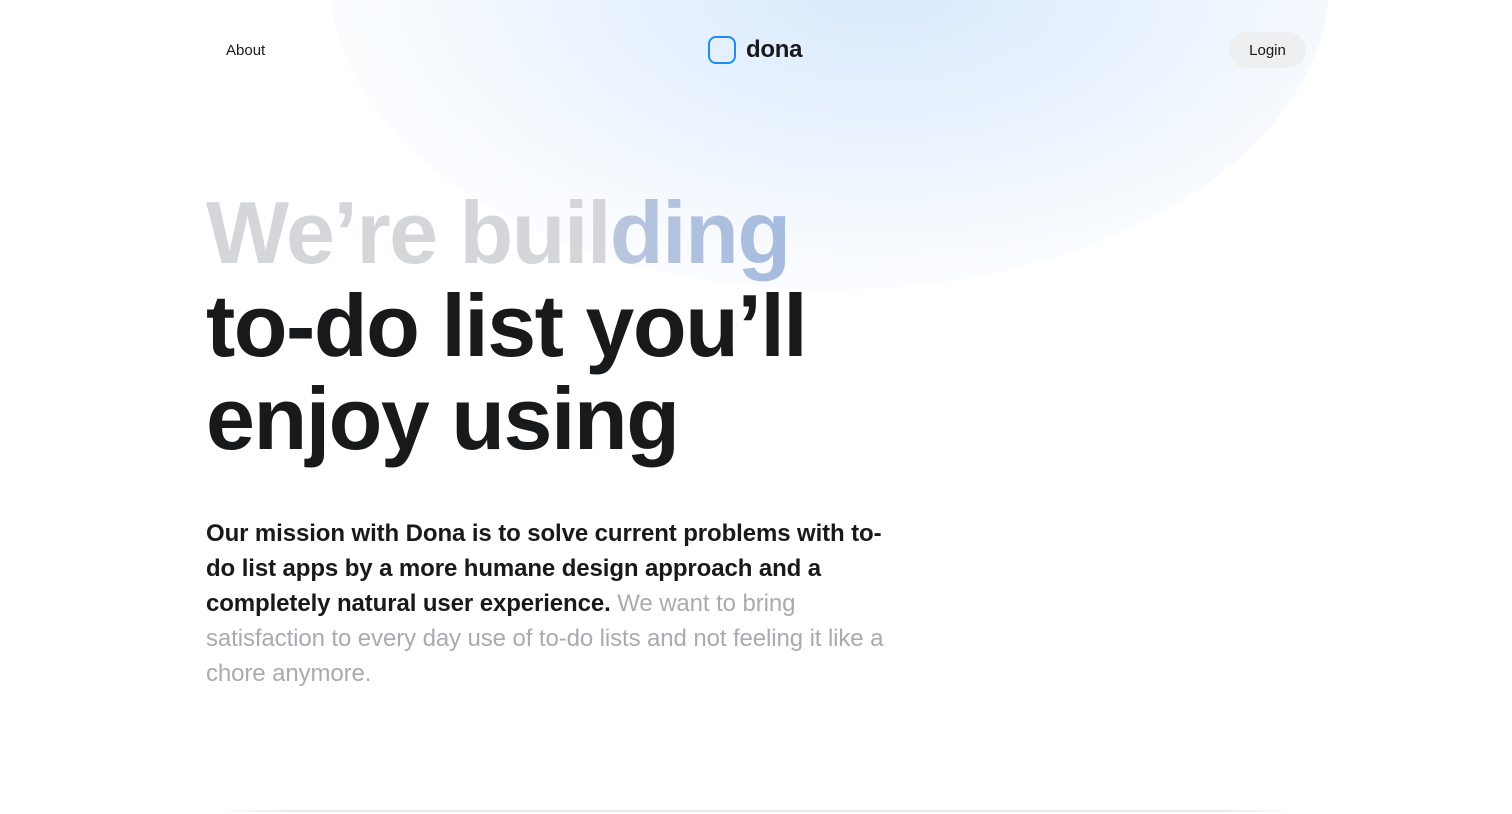 This screenshot has height=814, width=1512. What do you see at coordinates (1267, 50) in the screenshot?
I see `login-button: Login` at bounding box center [1267, 50].